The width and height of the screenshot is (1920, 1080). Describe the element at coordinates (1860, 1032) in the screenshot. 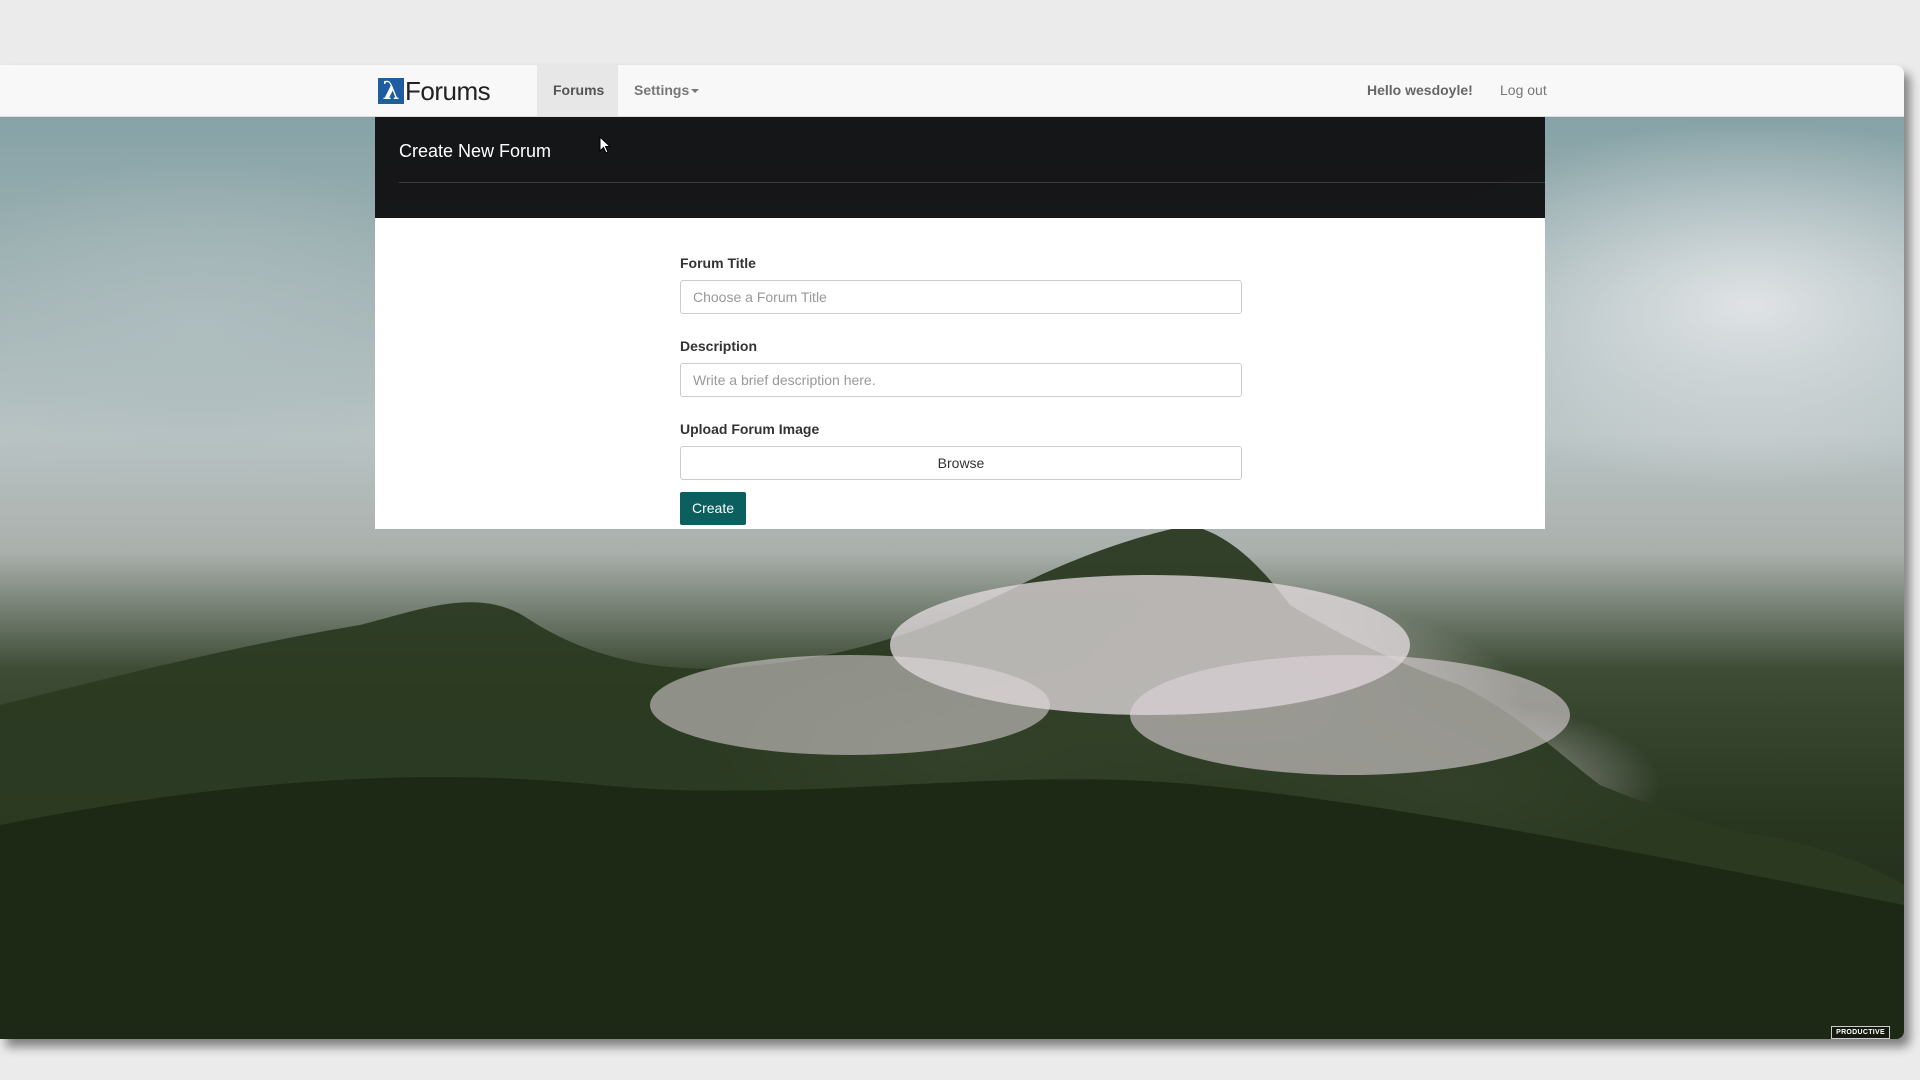

I see `watermark-badge: PRODUCTIVE` at that location.